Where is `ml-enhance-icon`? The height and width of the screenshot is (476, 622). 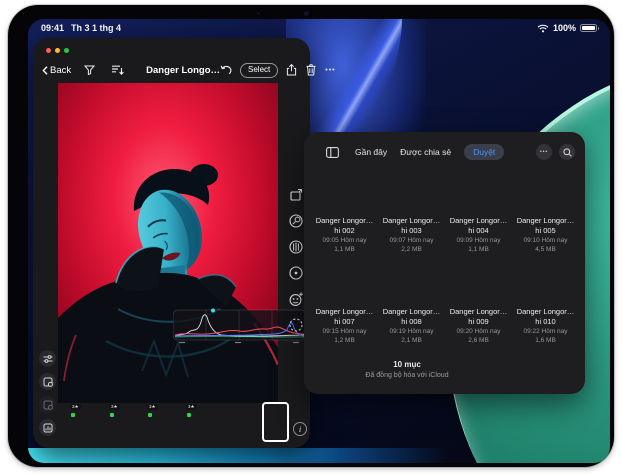 ml-enhance-icon is located at coordinates (47, 358).